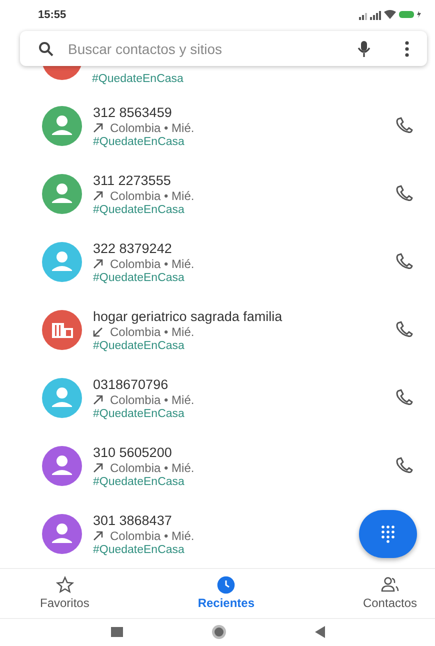  I want to click on wifi-icon, so click(390, 15).